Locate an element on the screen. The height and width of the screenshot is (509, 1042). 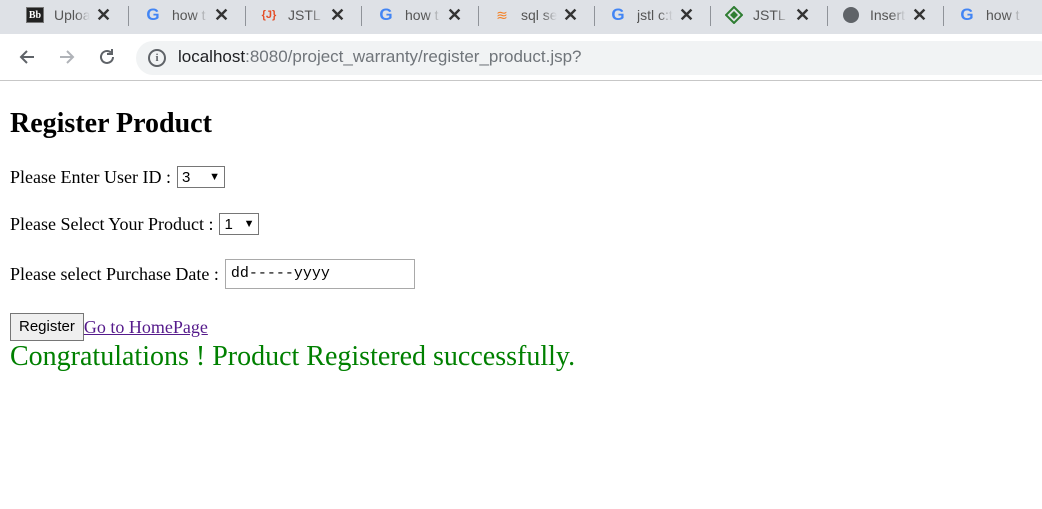
jstl-icon: {J} is located at coordinates (269, 15).